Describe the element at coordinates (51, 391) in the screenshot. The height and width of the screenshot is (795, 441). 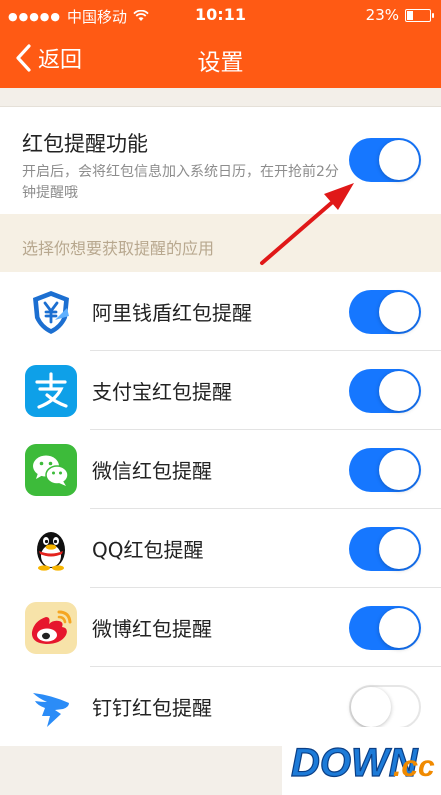
I see `alipay-icon` at that location.